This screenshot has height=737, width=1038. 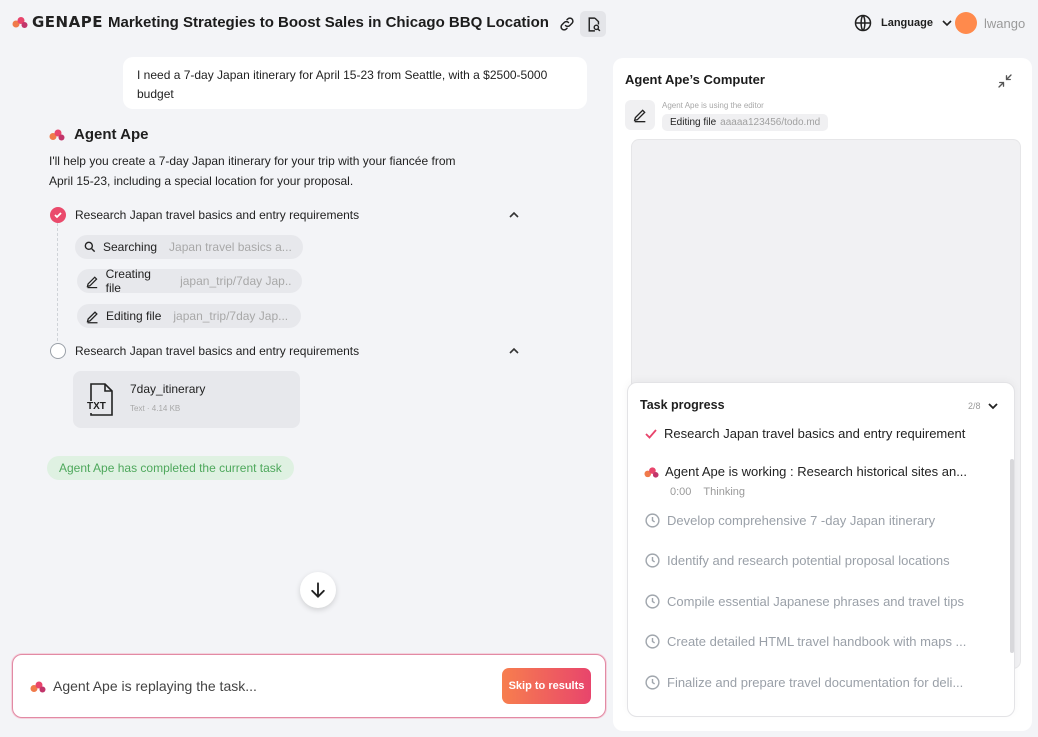 I want to click on collapse-icon, so click(x=1005, y=81).